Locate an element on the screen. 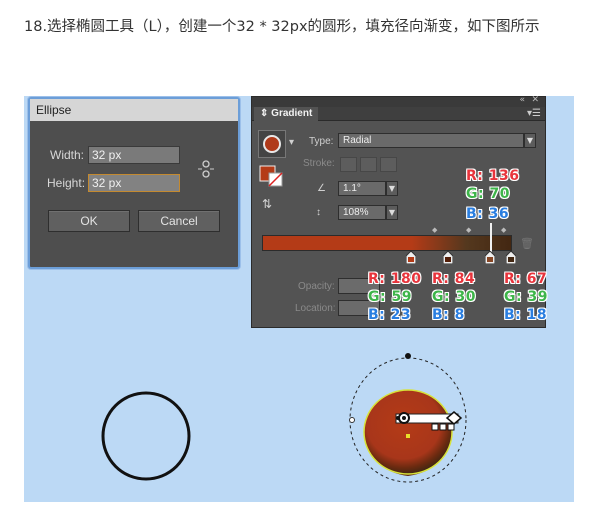  location-label: Location: is located at coordinates (315, 308).